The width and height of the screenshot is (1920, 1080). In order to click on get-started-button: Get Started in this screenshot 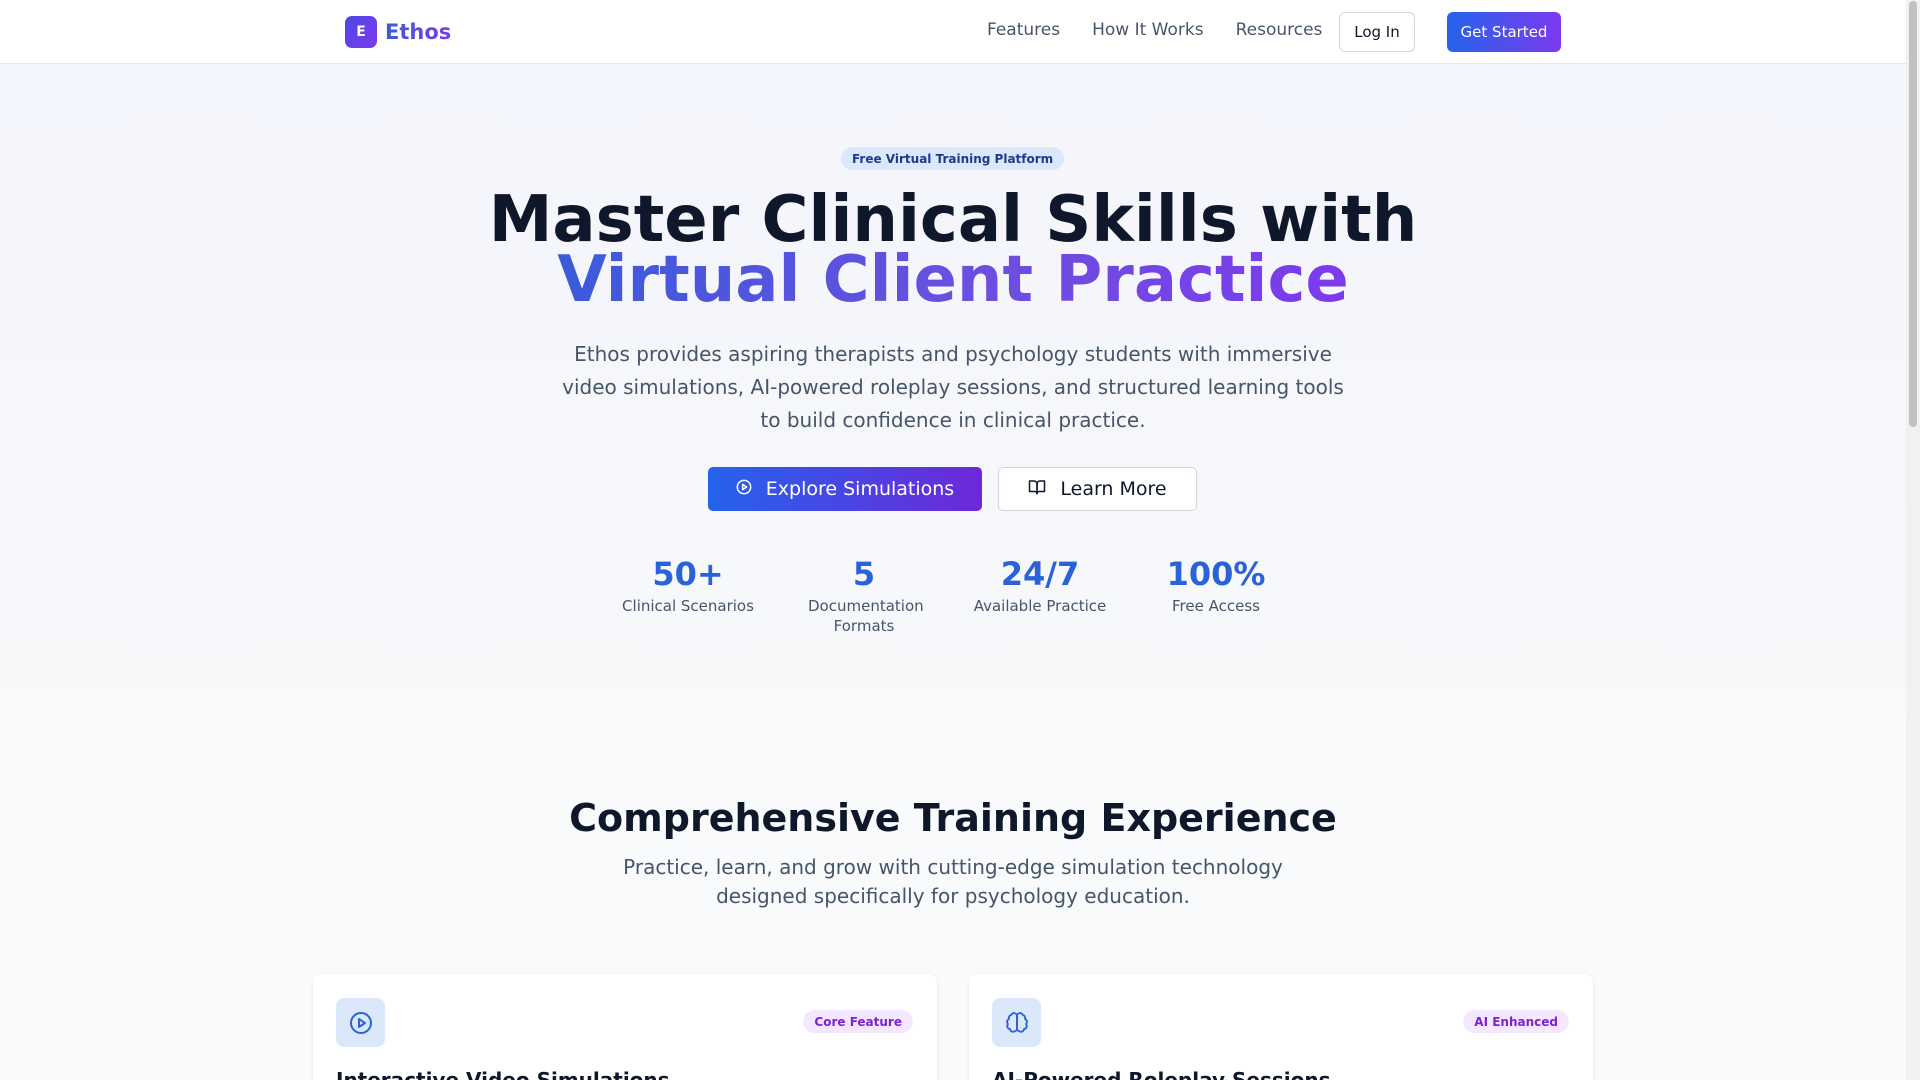, I will do `click(1504, 32)`.